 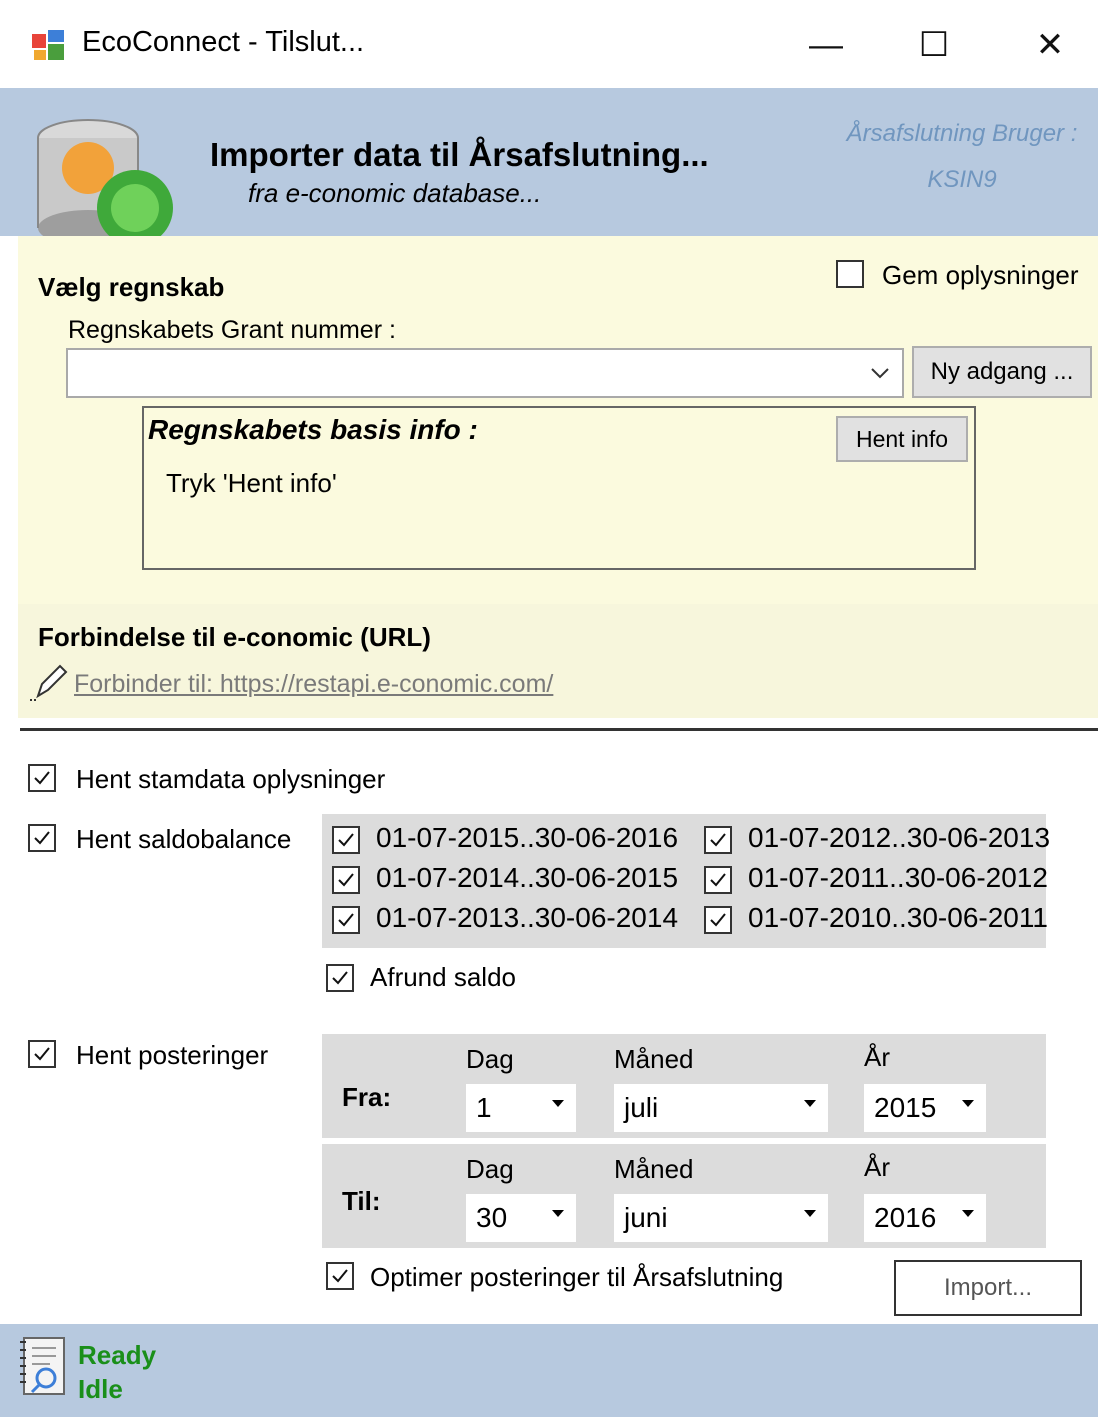 What do you see at coordinates (962, 133) in the screenshot?
I see `user-label: Årsafslutning Bruger :` at bounding box center [962, 133].